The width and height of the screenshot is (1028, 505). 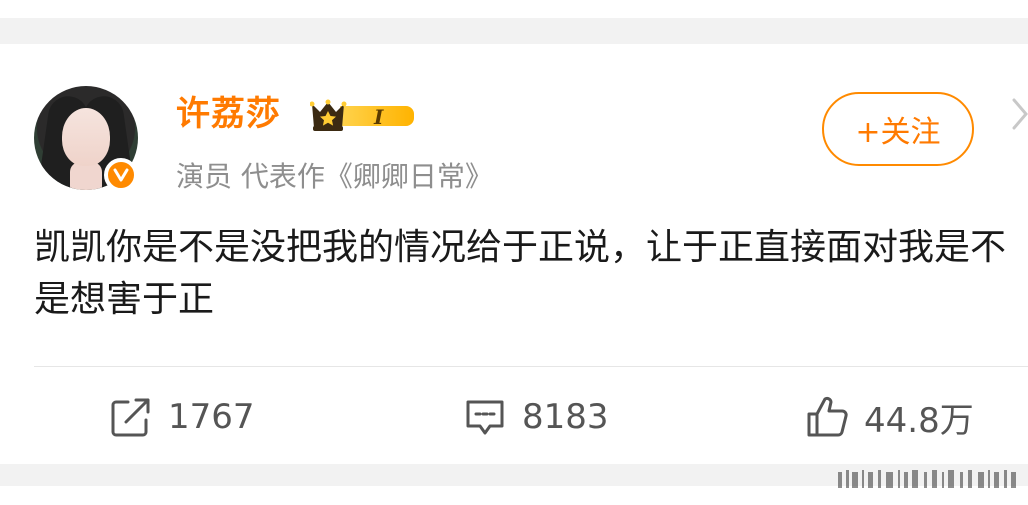 I want to click on verified-badge-icon, so click(x=121, y=175).